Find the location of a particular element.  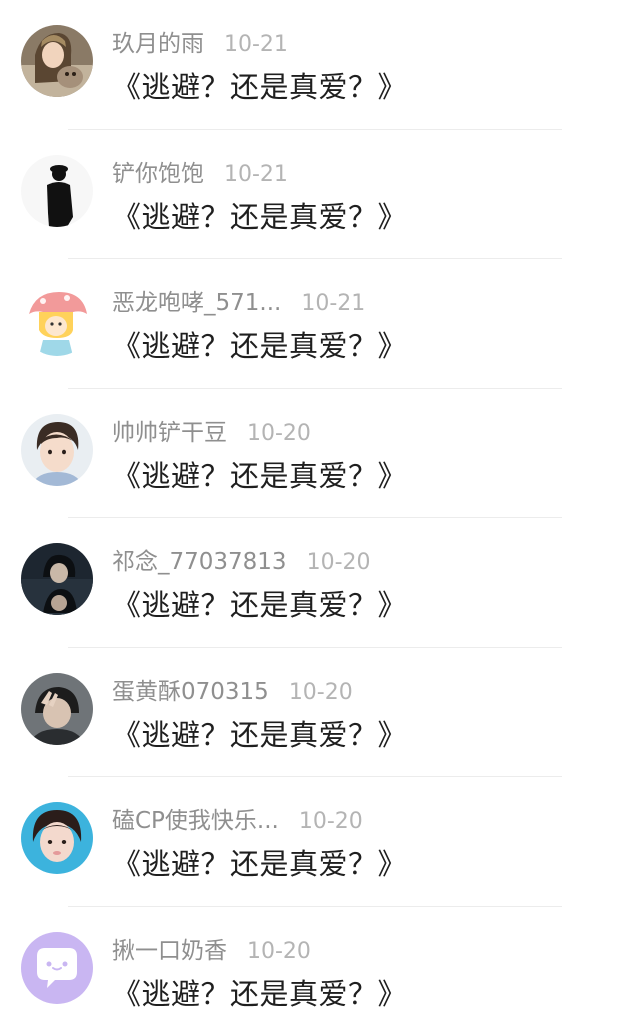

username: 揪一口奶香 is located at coordinates (169, 948).